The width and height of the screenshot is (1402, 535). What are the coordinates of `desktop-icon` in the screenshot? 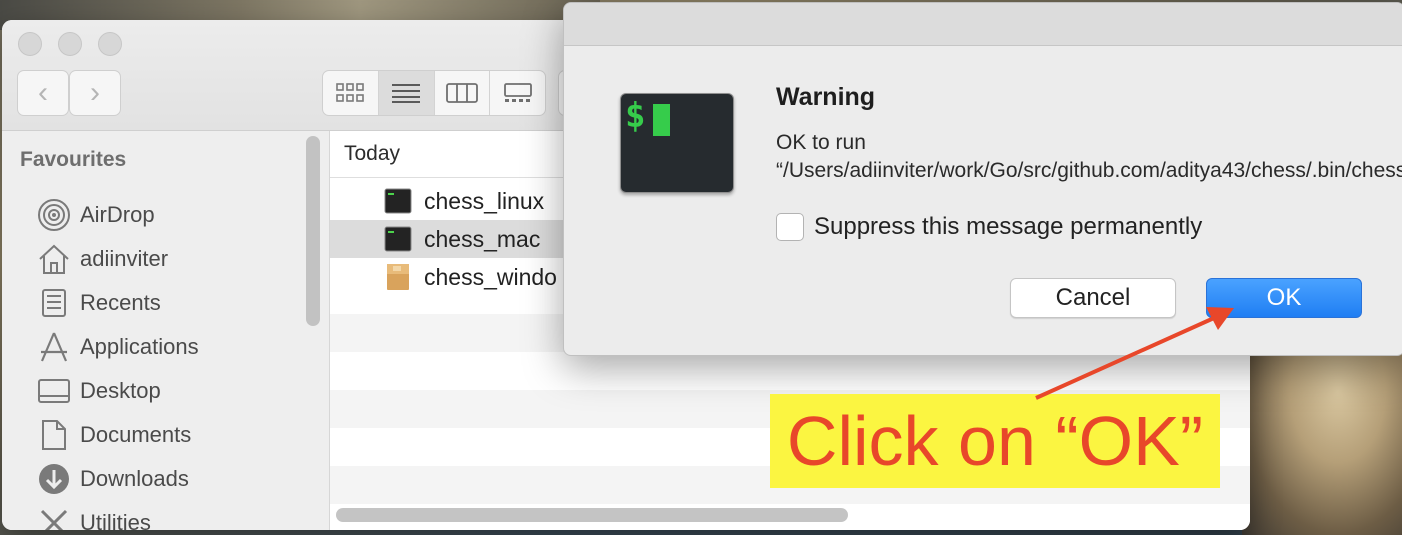 It's located at (54, 391).